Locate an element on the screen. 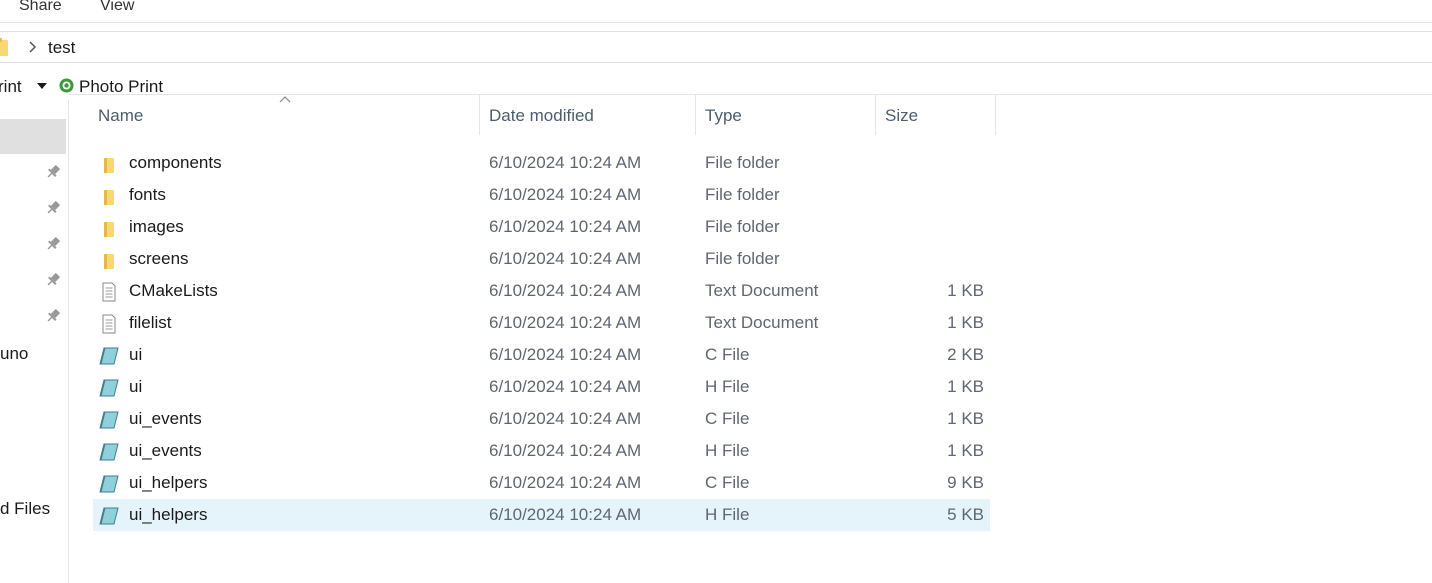 Image resolution: width=1432 pixels, height=583 pixels. column-header-name: Name is located at coordinates (120, 116).